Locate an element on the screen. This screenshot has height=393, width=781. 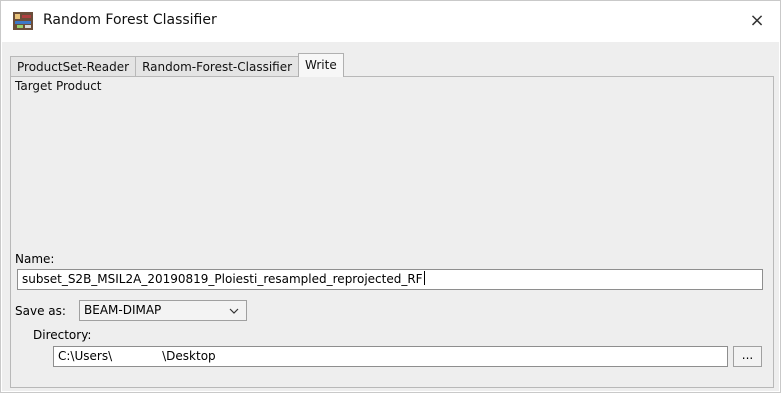
directory-suffix: \Desktop is located at coordinates (189, 356).